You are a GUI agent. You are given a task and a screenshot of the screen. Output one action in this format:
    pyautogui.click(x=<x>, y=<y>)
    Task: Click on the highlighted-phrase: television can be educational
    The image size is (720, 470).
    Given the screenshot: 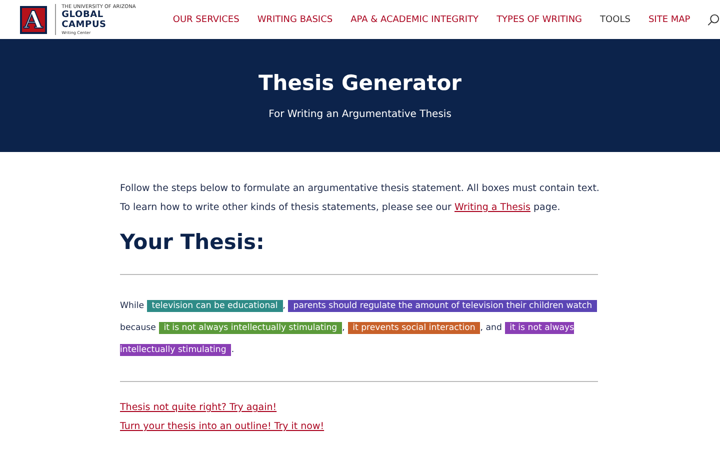 What is the action you would take?
    pyautogui.click(x=214, y=306)
    